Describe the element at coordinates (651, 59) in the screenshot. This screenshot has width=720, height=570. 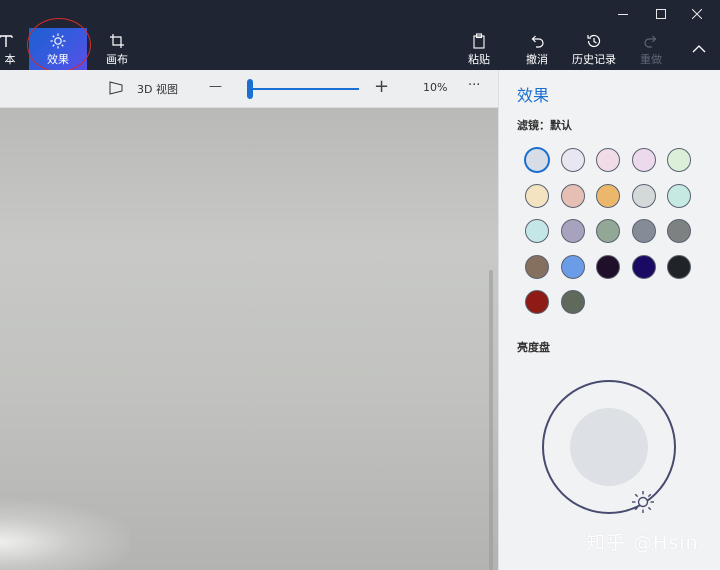
I see `redo-label: 重做` at that location.